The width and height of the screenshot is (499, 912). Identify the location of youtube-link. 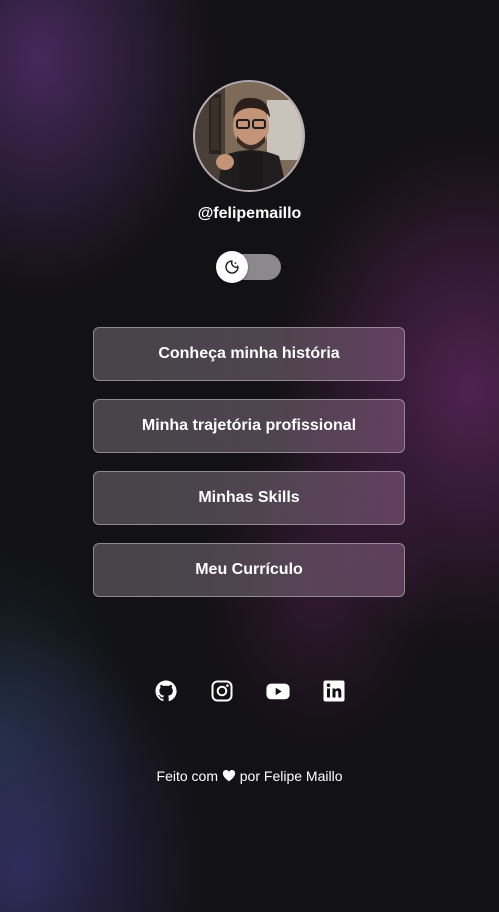
(277, 691).